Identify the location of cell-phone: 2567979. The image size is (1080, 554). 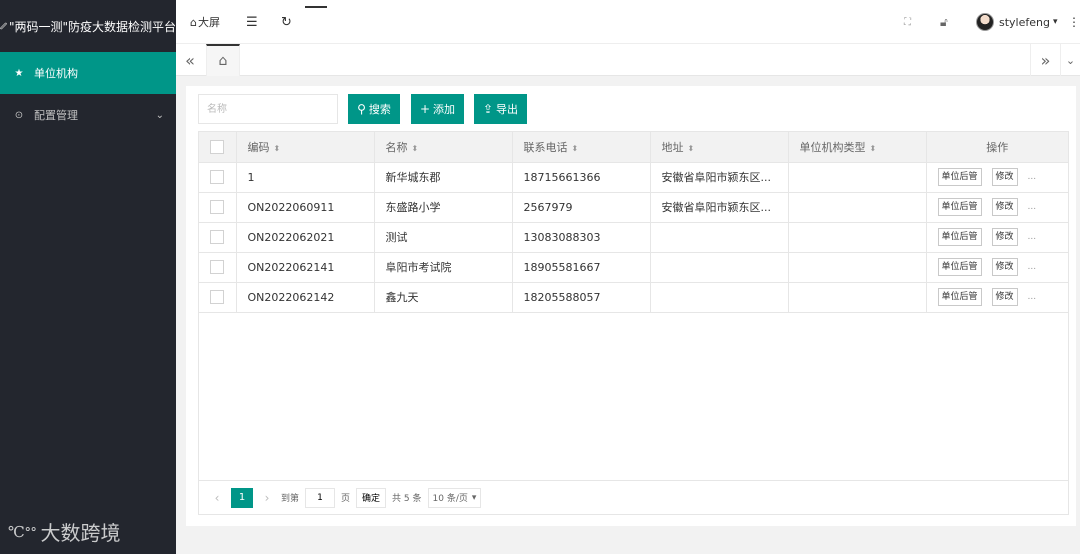
(581, 207).